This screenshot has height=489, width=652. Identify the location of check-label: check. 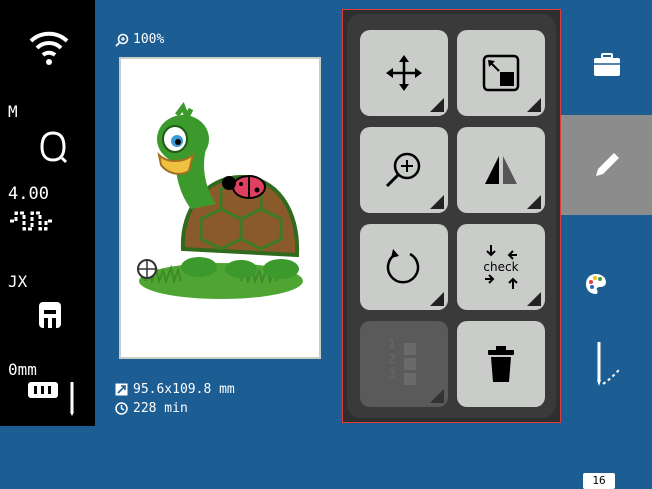
(501, 267).